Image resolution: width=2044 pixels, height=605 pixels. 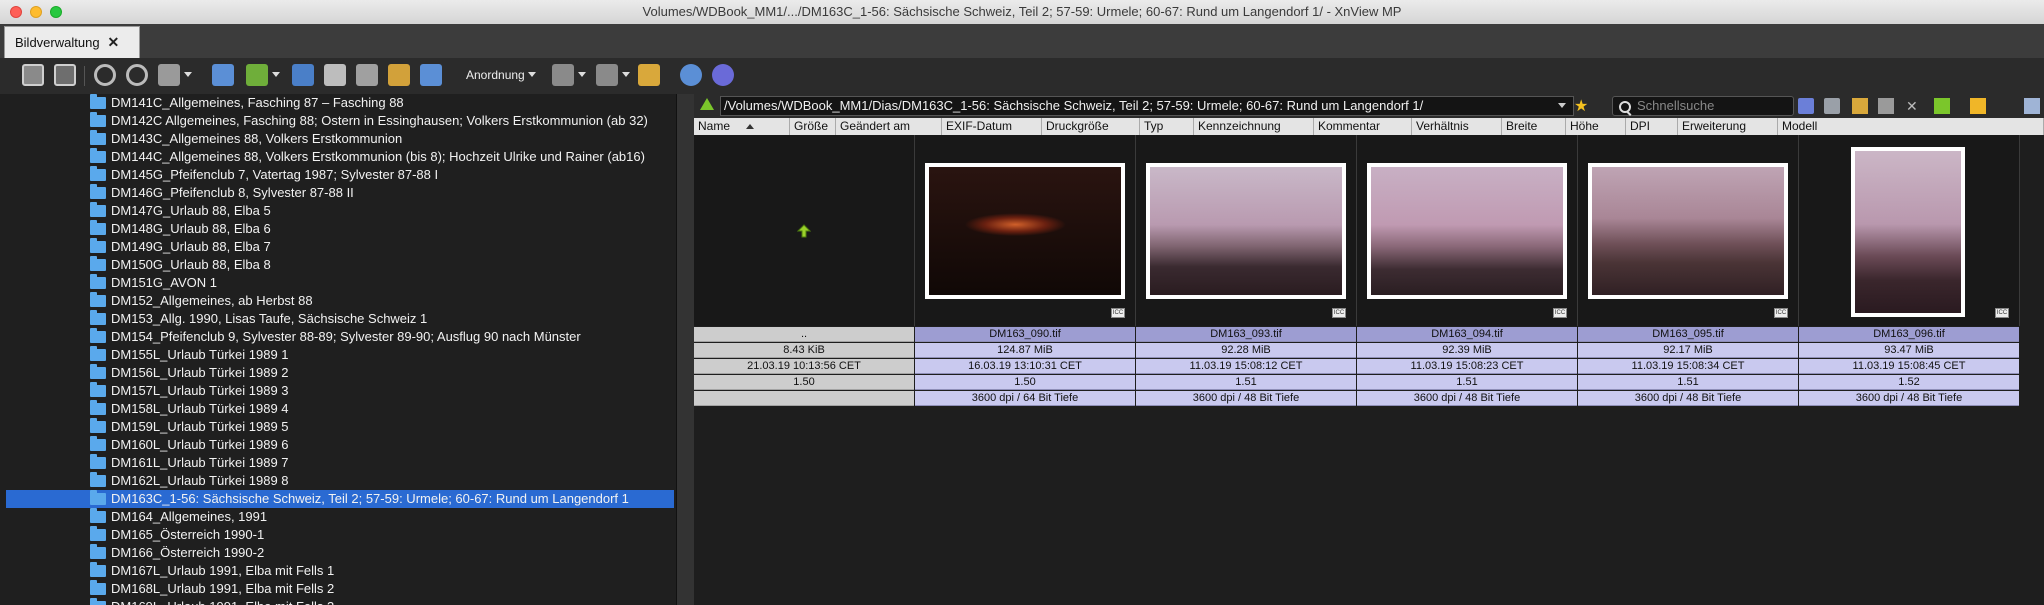 I want to click on favorites-star-icon: ★, so click(x=1581, y=106).